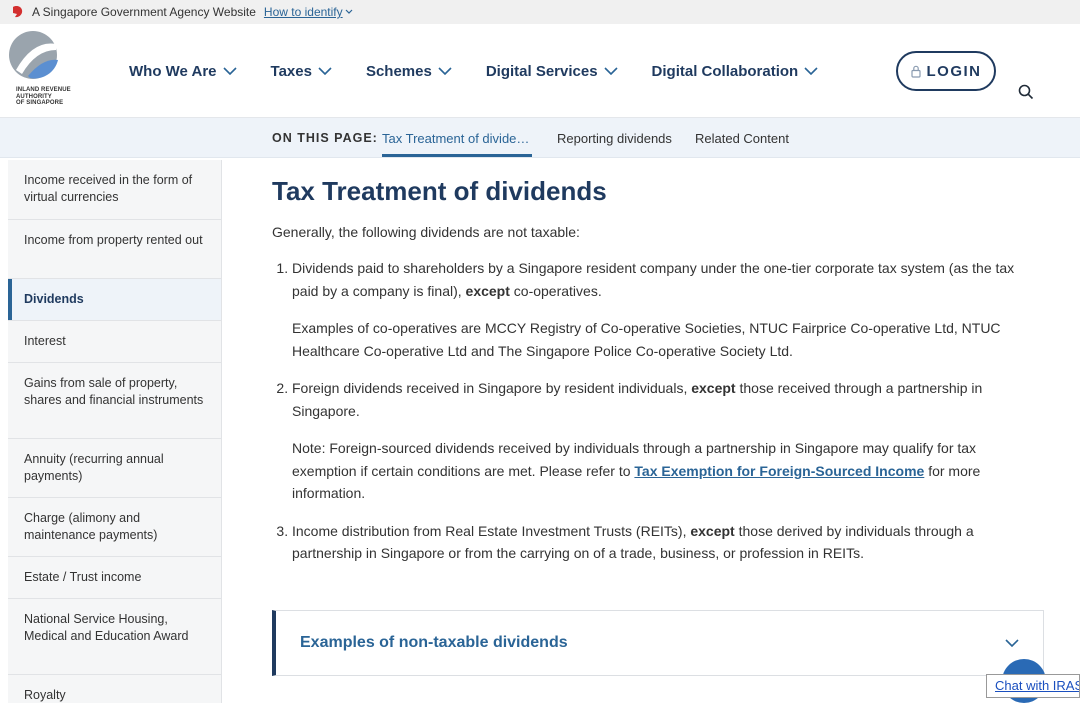  Describe the element at coordinates (487, 290) in the screenshot. I see `item1-bold: except` at that location.